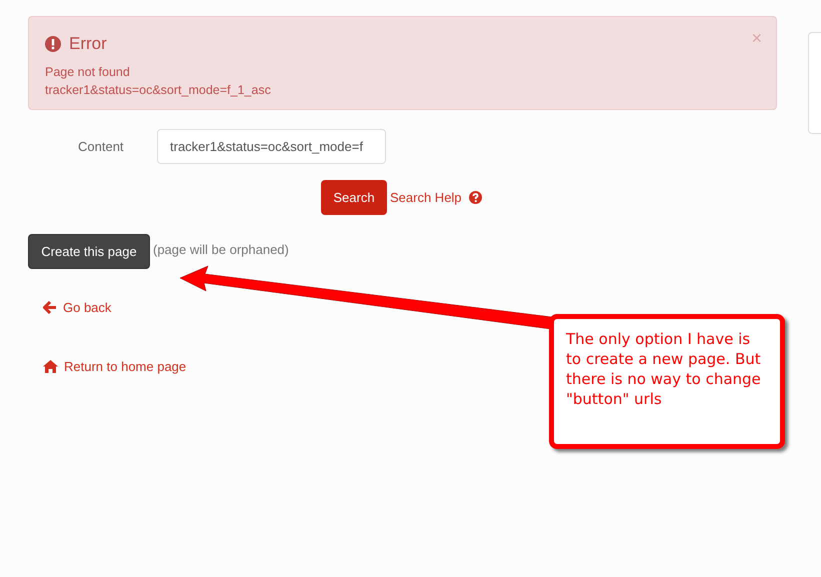  I want to click on annotation-text: The only option I have is to create a new page. But there is no way to change "button" urls, so click(664, 369).